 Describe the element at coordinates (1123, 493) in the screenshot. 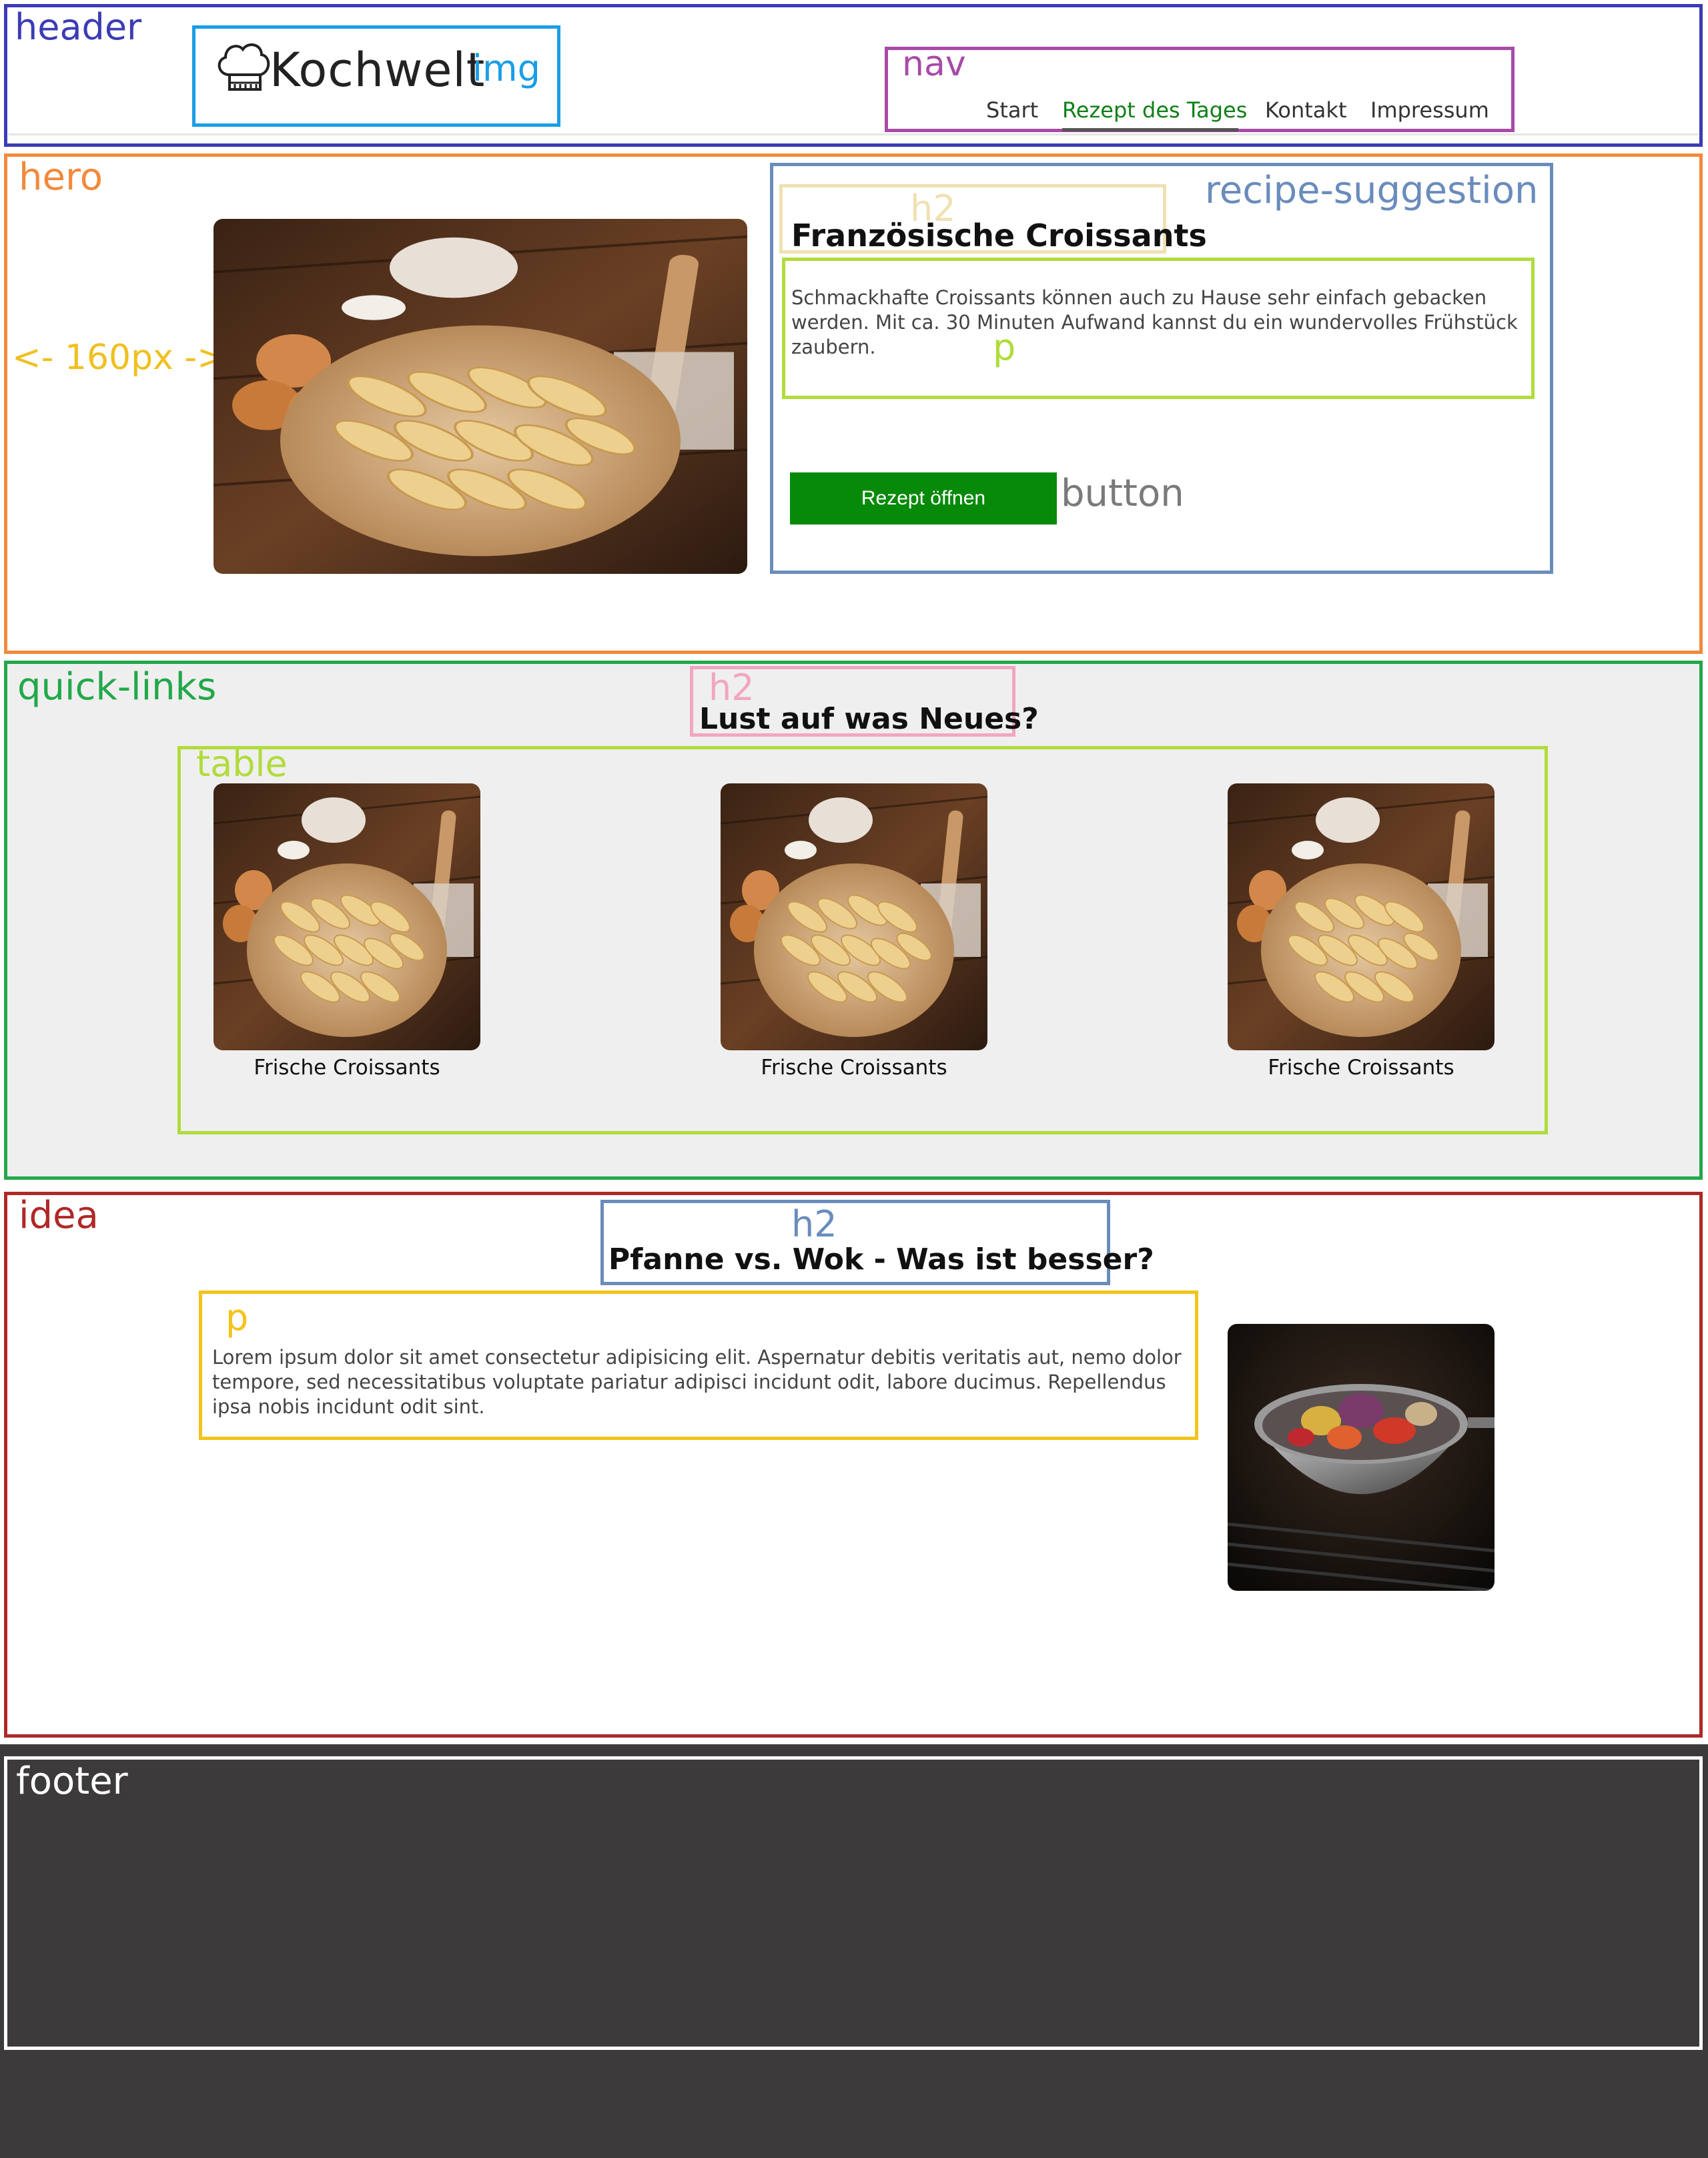

I see `button-annotation: button` at that location.